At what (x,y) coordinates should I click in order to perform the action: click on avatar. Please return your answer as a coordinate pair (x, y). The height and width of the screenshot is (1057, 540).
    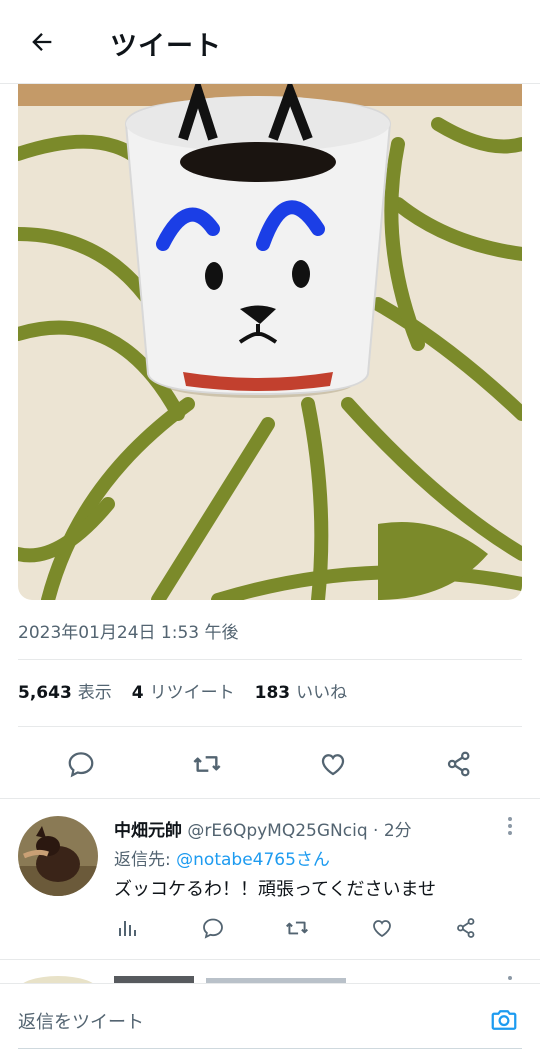
    Looking at the image, I should click on (58, 856).